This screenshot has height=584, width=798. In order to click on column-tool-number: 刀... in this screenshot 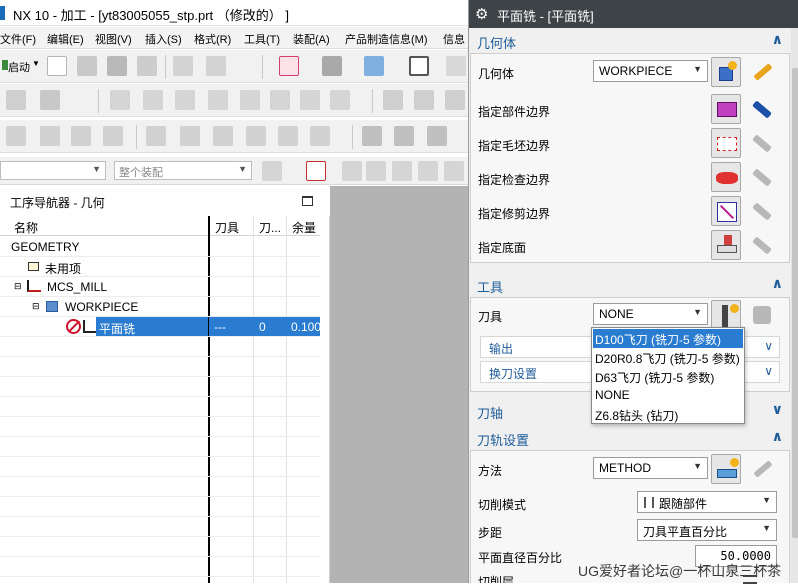, I will do `click(270, 227)`.